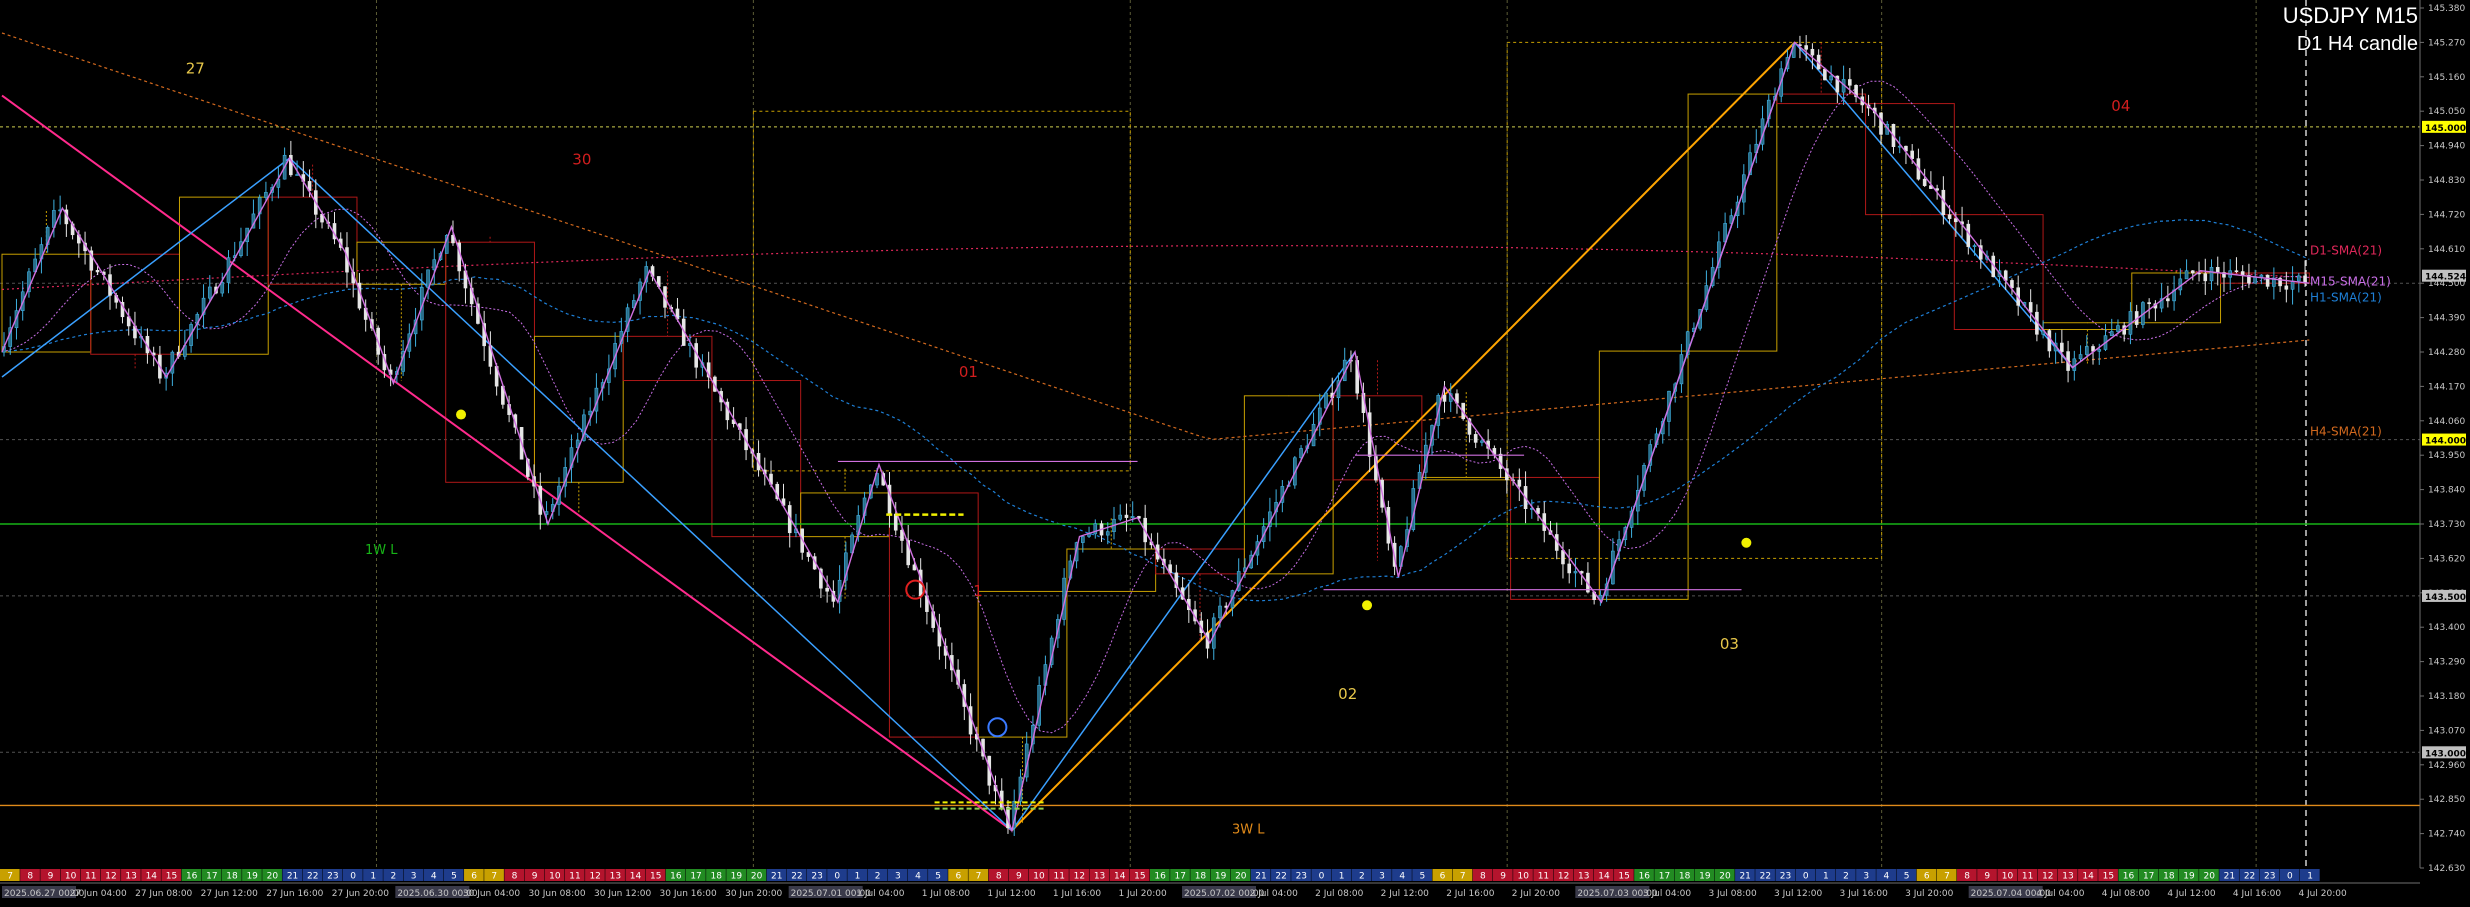  I want to click on price-tick-label: 142.850, so click(2446, 800).